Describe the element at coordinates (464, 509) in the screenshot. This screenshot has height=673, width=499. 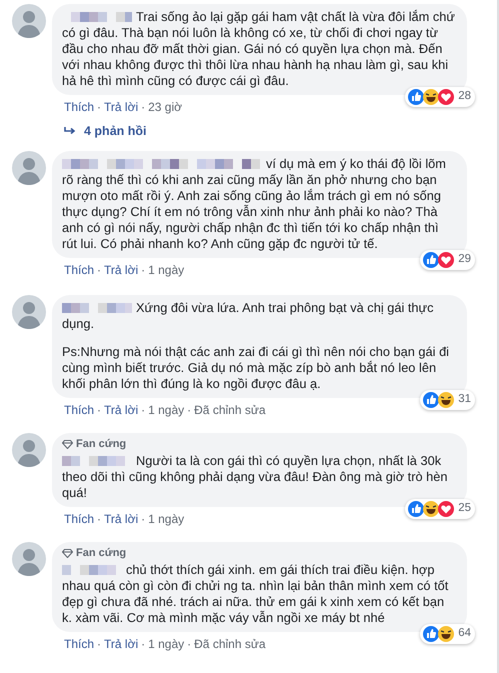
I see `reaction-count: 25` at that location.